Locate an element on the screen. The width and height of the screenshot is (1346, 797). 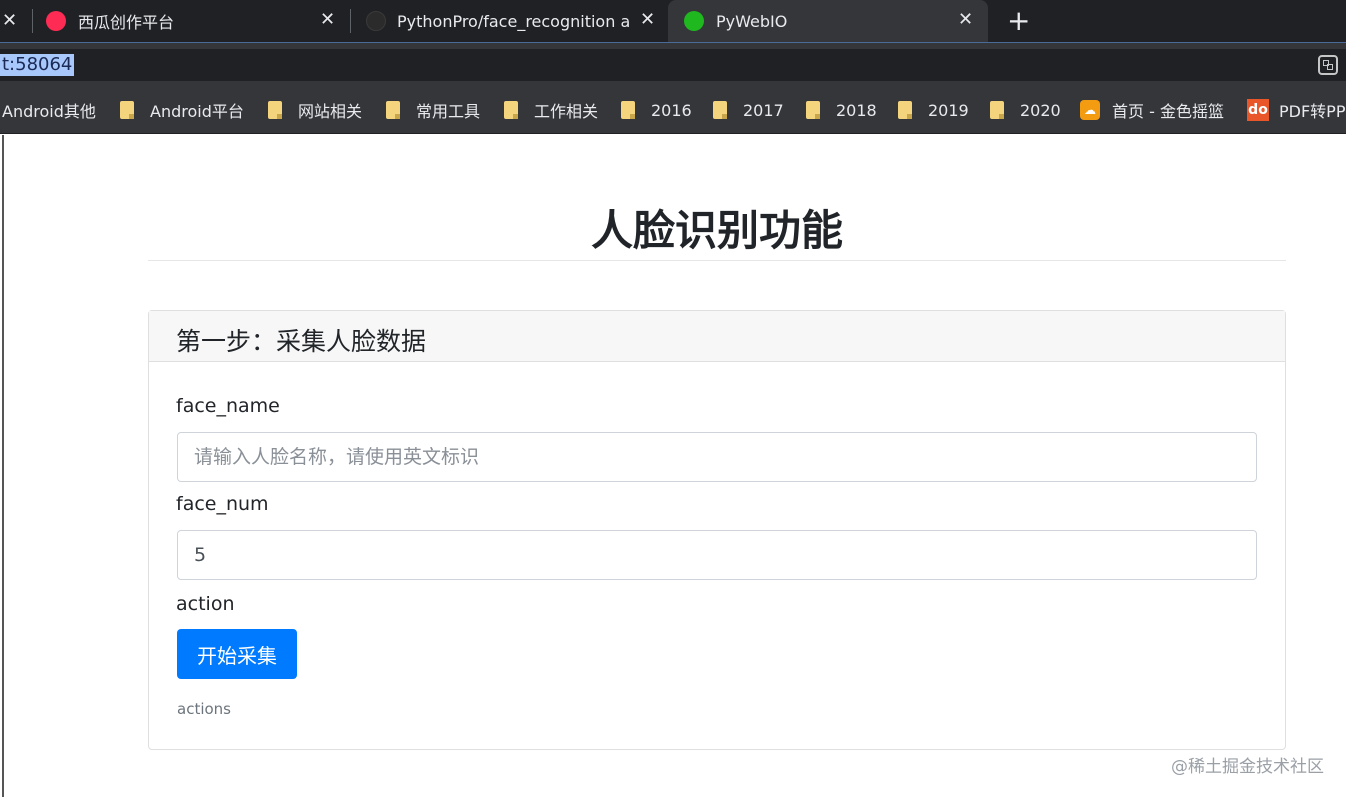
card-header: 第一步：采集人脸数据 is located at coordinates (717, 336).